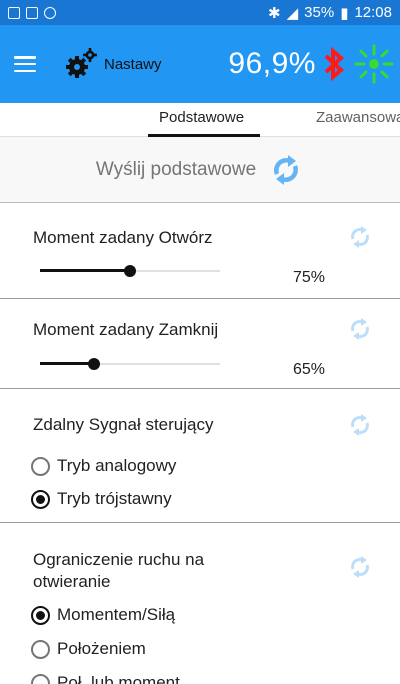  Describe the element at coordinates (117, 465) in the screenshot. I see `radio-label: Tryb analogowy` at that location.